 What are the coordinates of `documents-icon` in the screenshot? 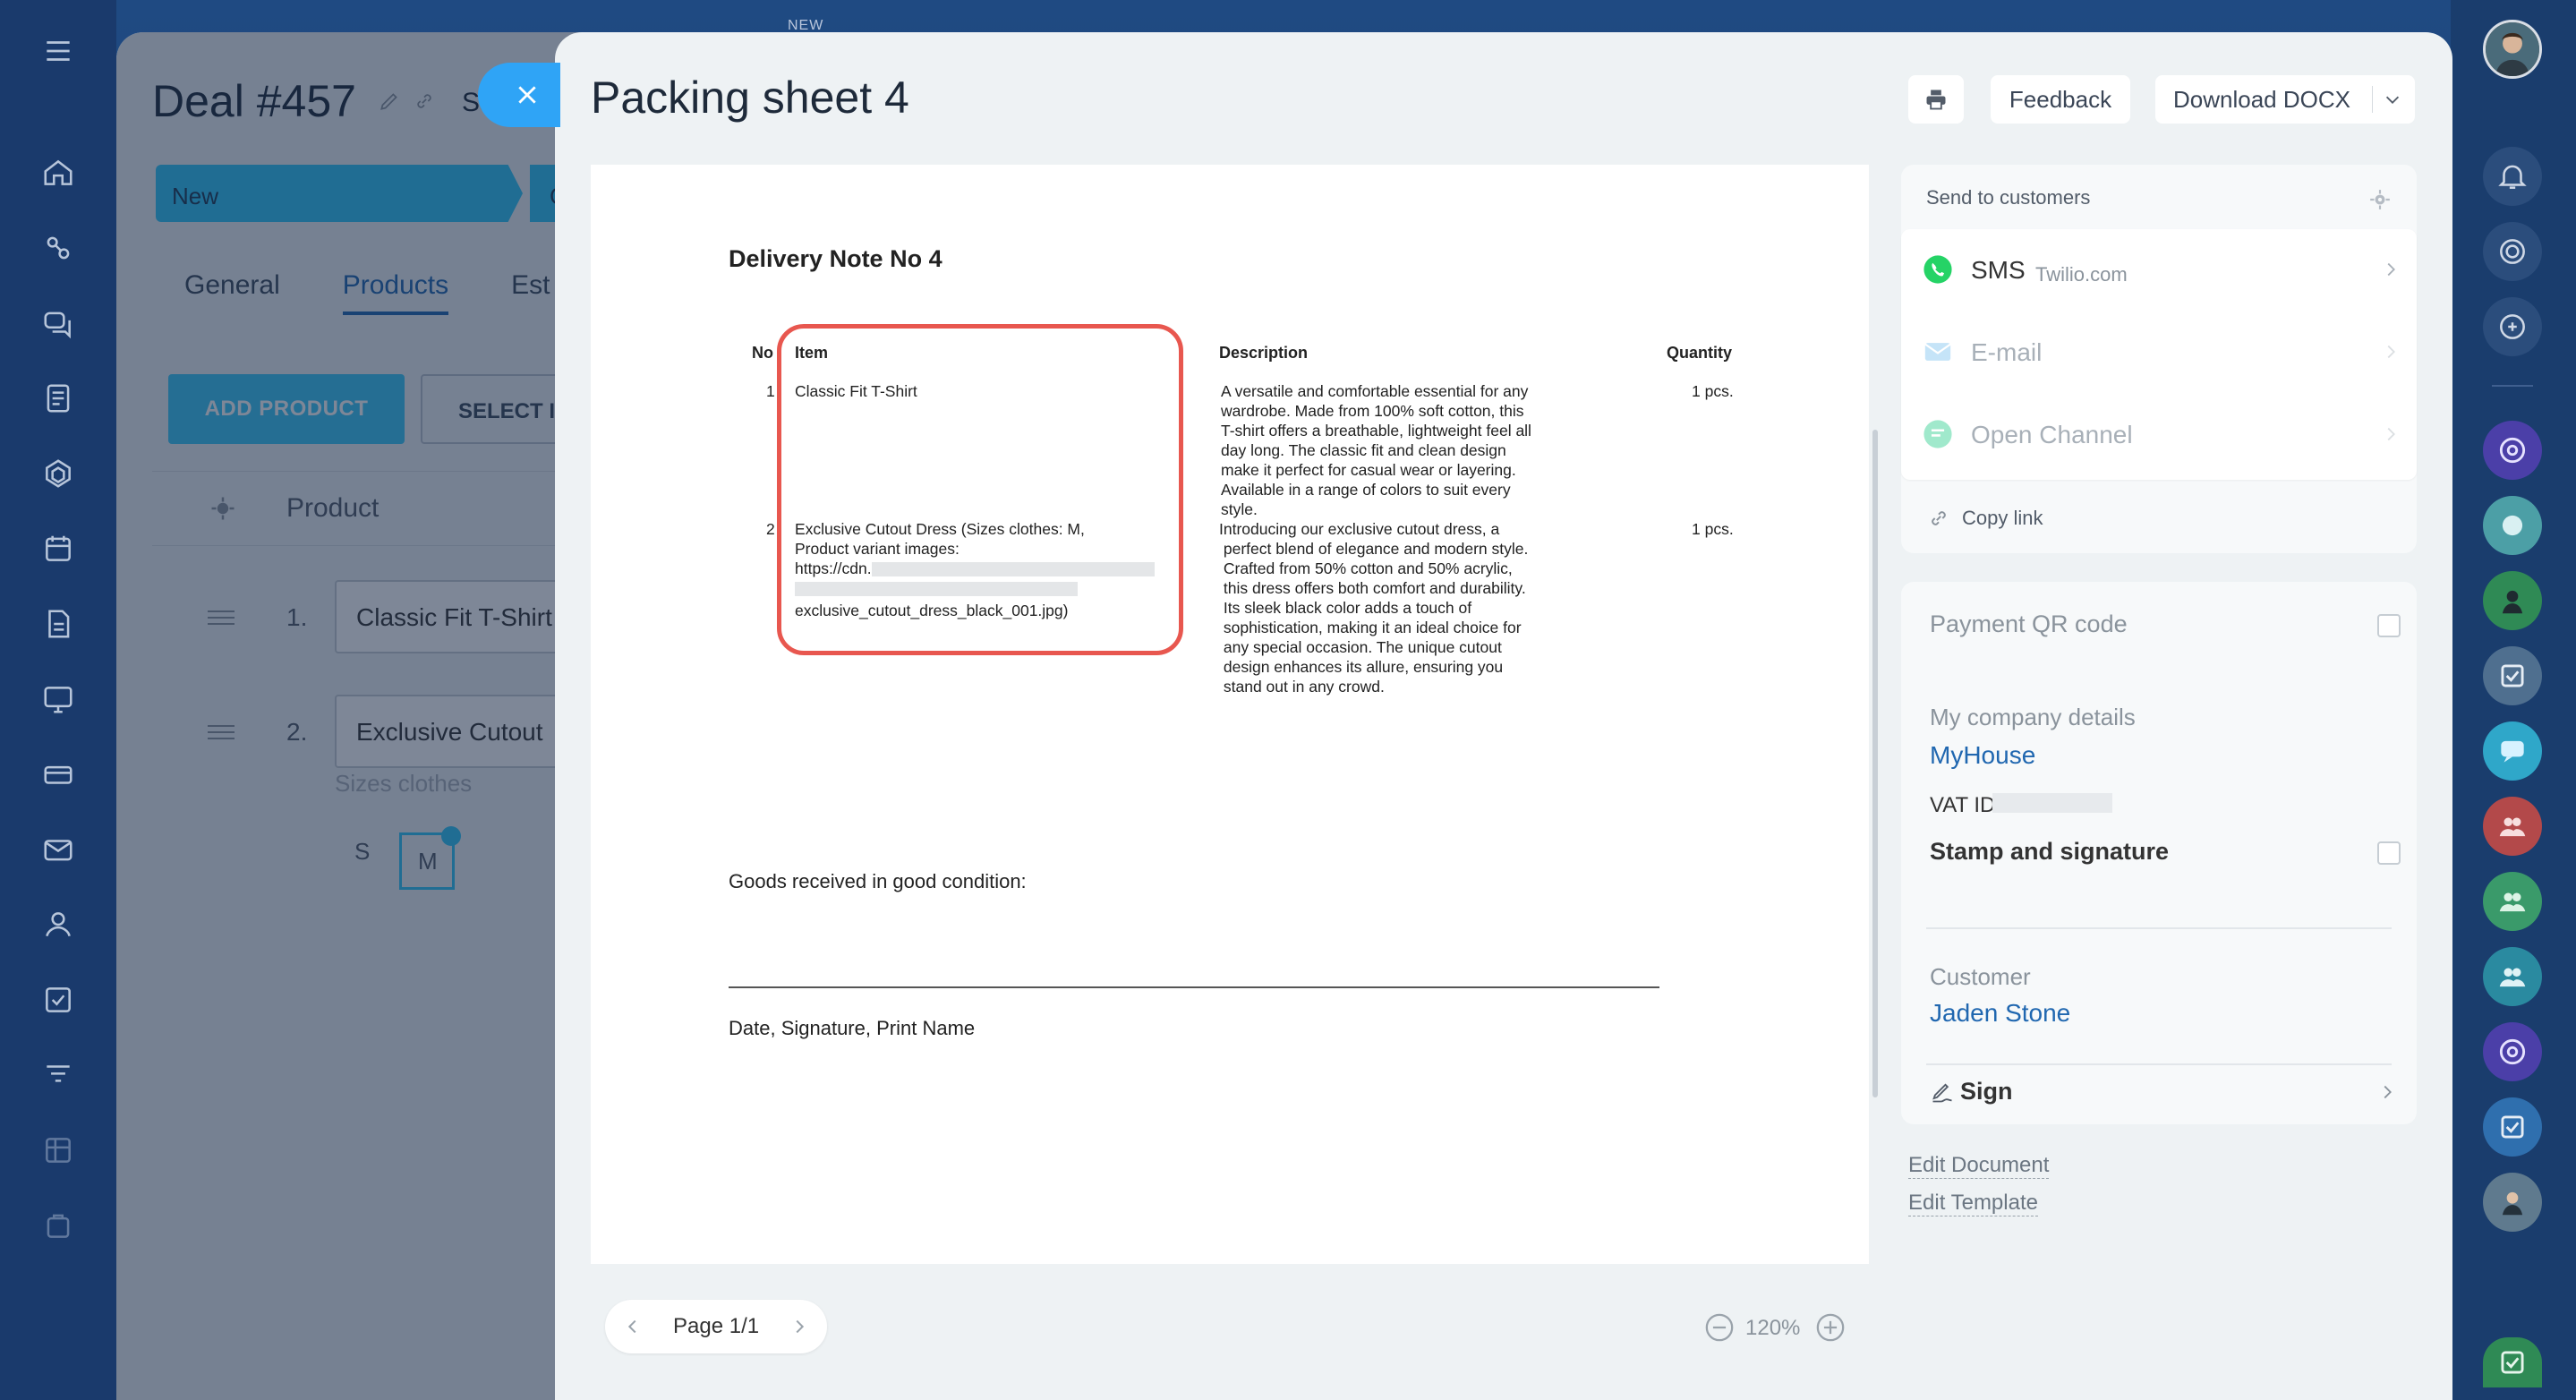 It's located at (58, 624).